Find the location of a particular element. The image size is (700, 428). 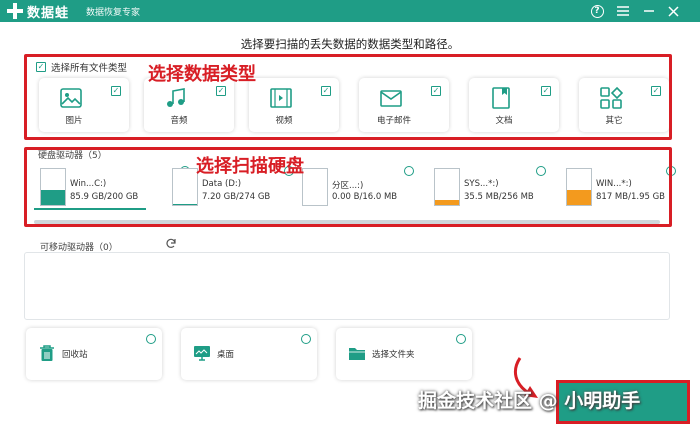

app-subtitle: 数据恢复专家 is located at coordinates (113, 13).